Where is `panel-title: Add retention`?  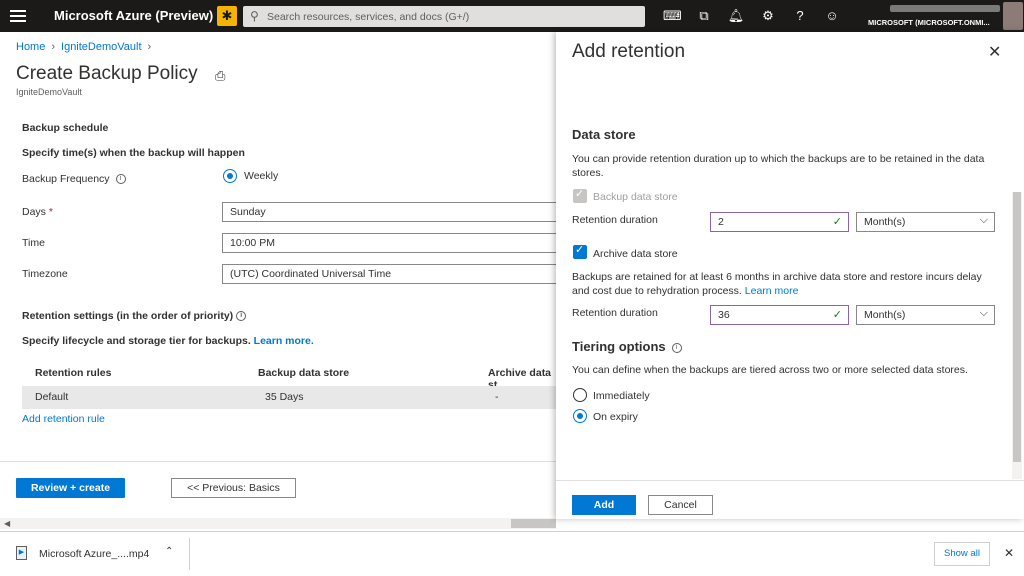 panel-title: Add retention is located at coordinates (629, 51).